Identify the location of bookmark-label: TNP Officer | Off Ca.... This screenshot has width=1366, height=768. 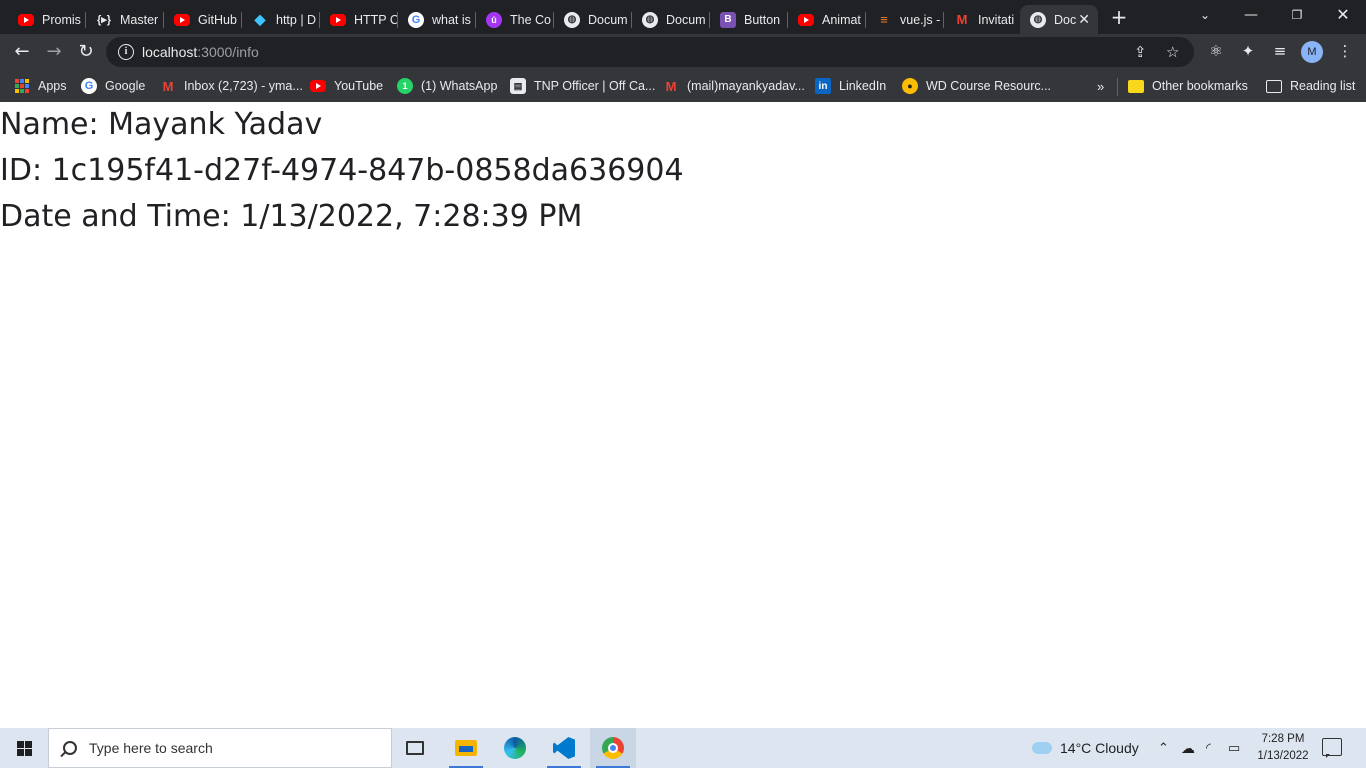
(595, 86).